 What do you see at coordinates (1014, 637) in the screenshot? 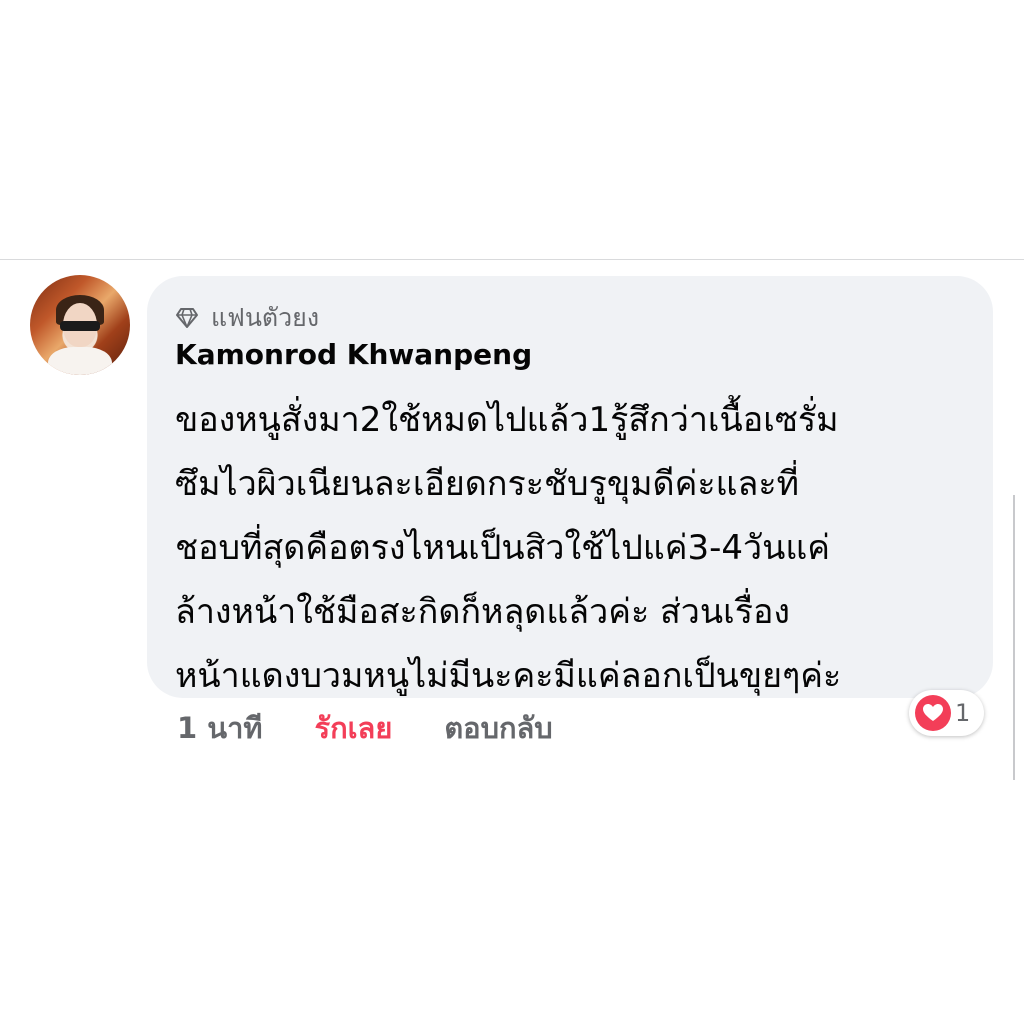
I see `edge-divider` at bounding box center [1014, 637].